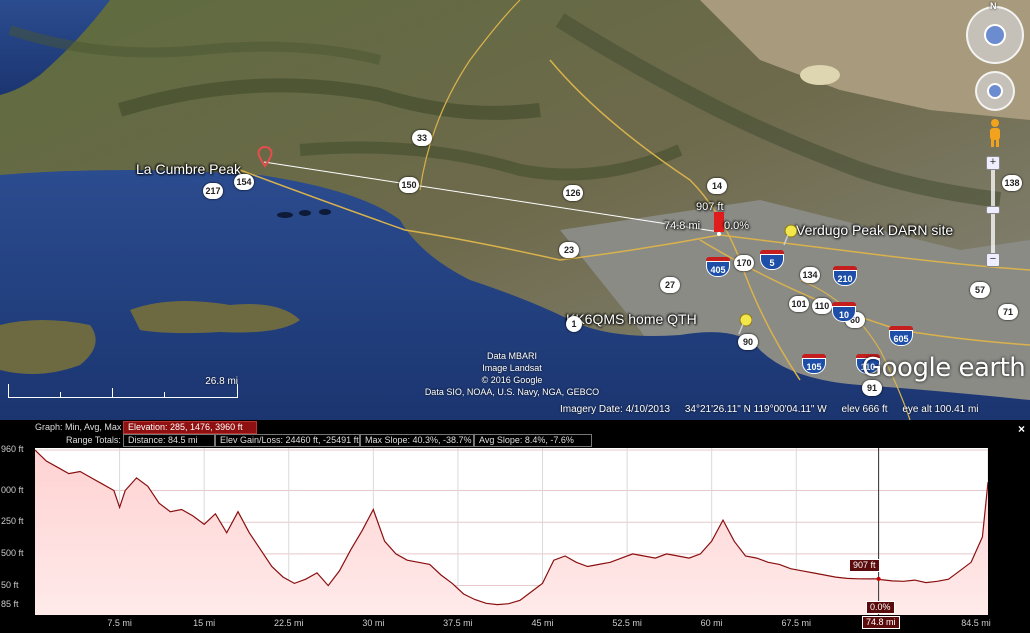  What do you see at coordinates (822, 306) in the screenshot?
I see `route-shield: 110` at bounding box center [822, 306].